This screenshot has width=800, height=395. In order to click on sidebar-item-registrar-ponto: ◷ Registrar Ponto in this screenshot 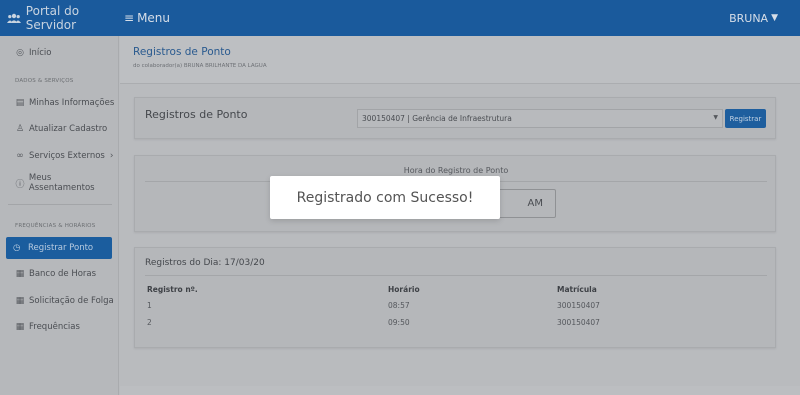, I will do `click(59, 248)`.